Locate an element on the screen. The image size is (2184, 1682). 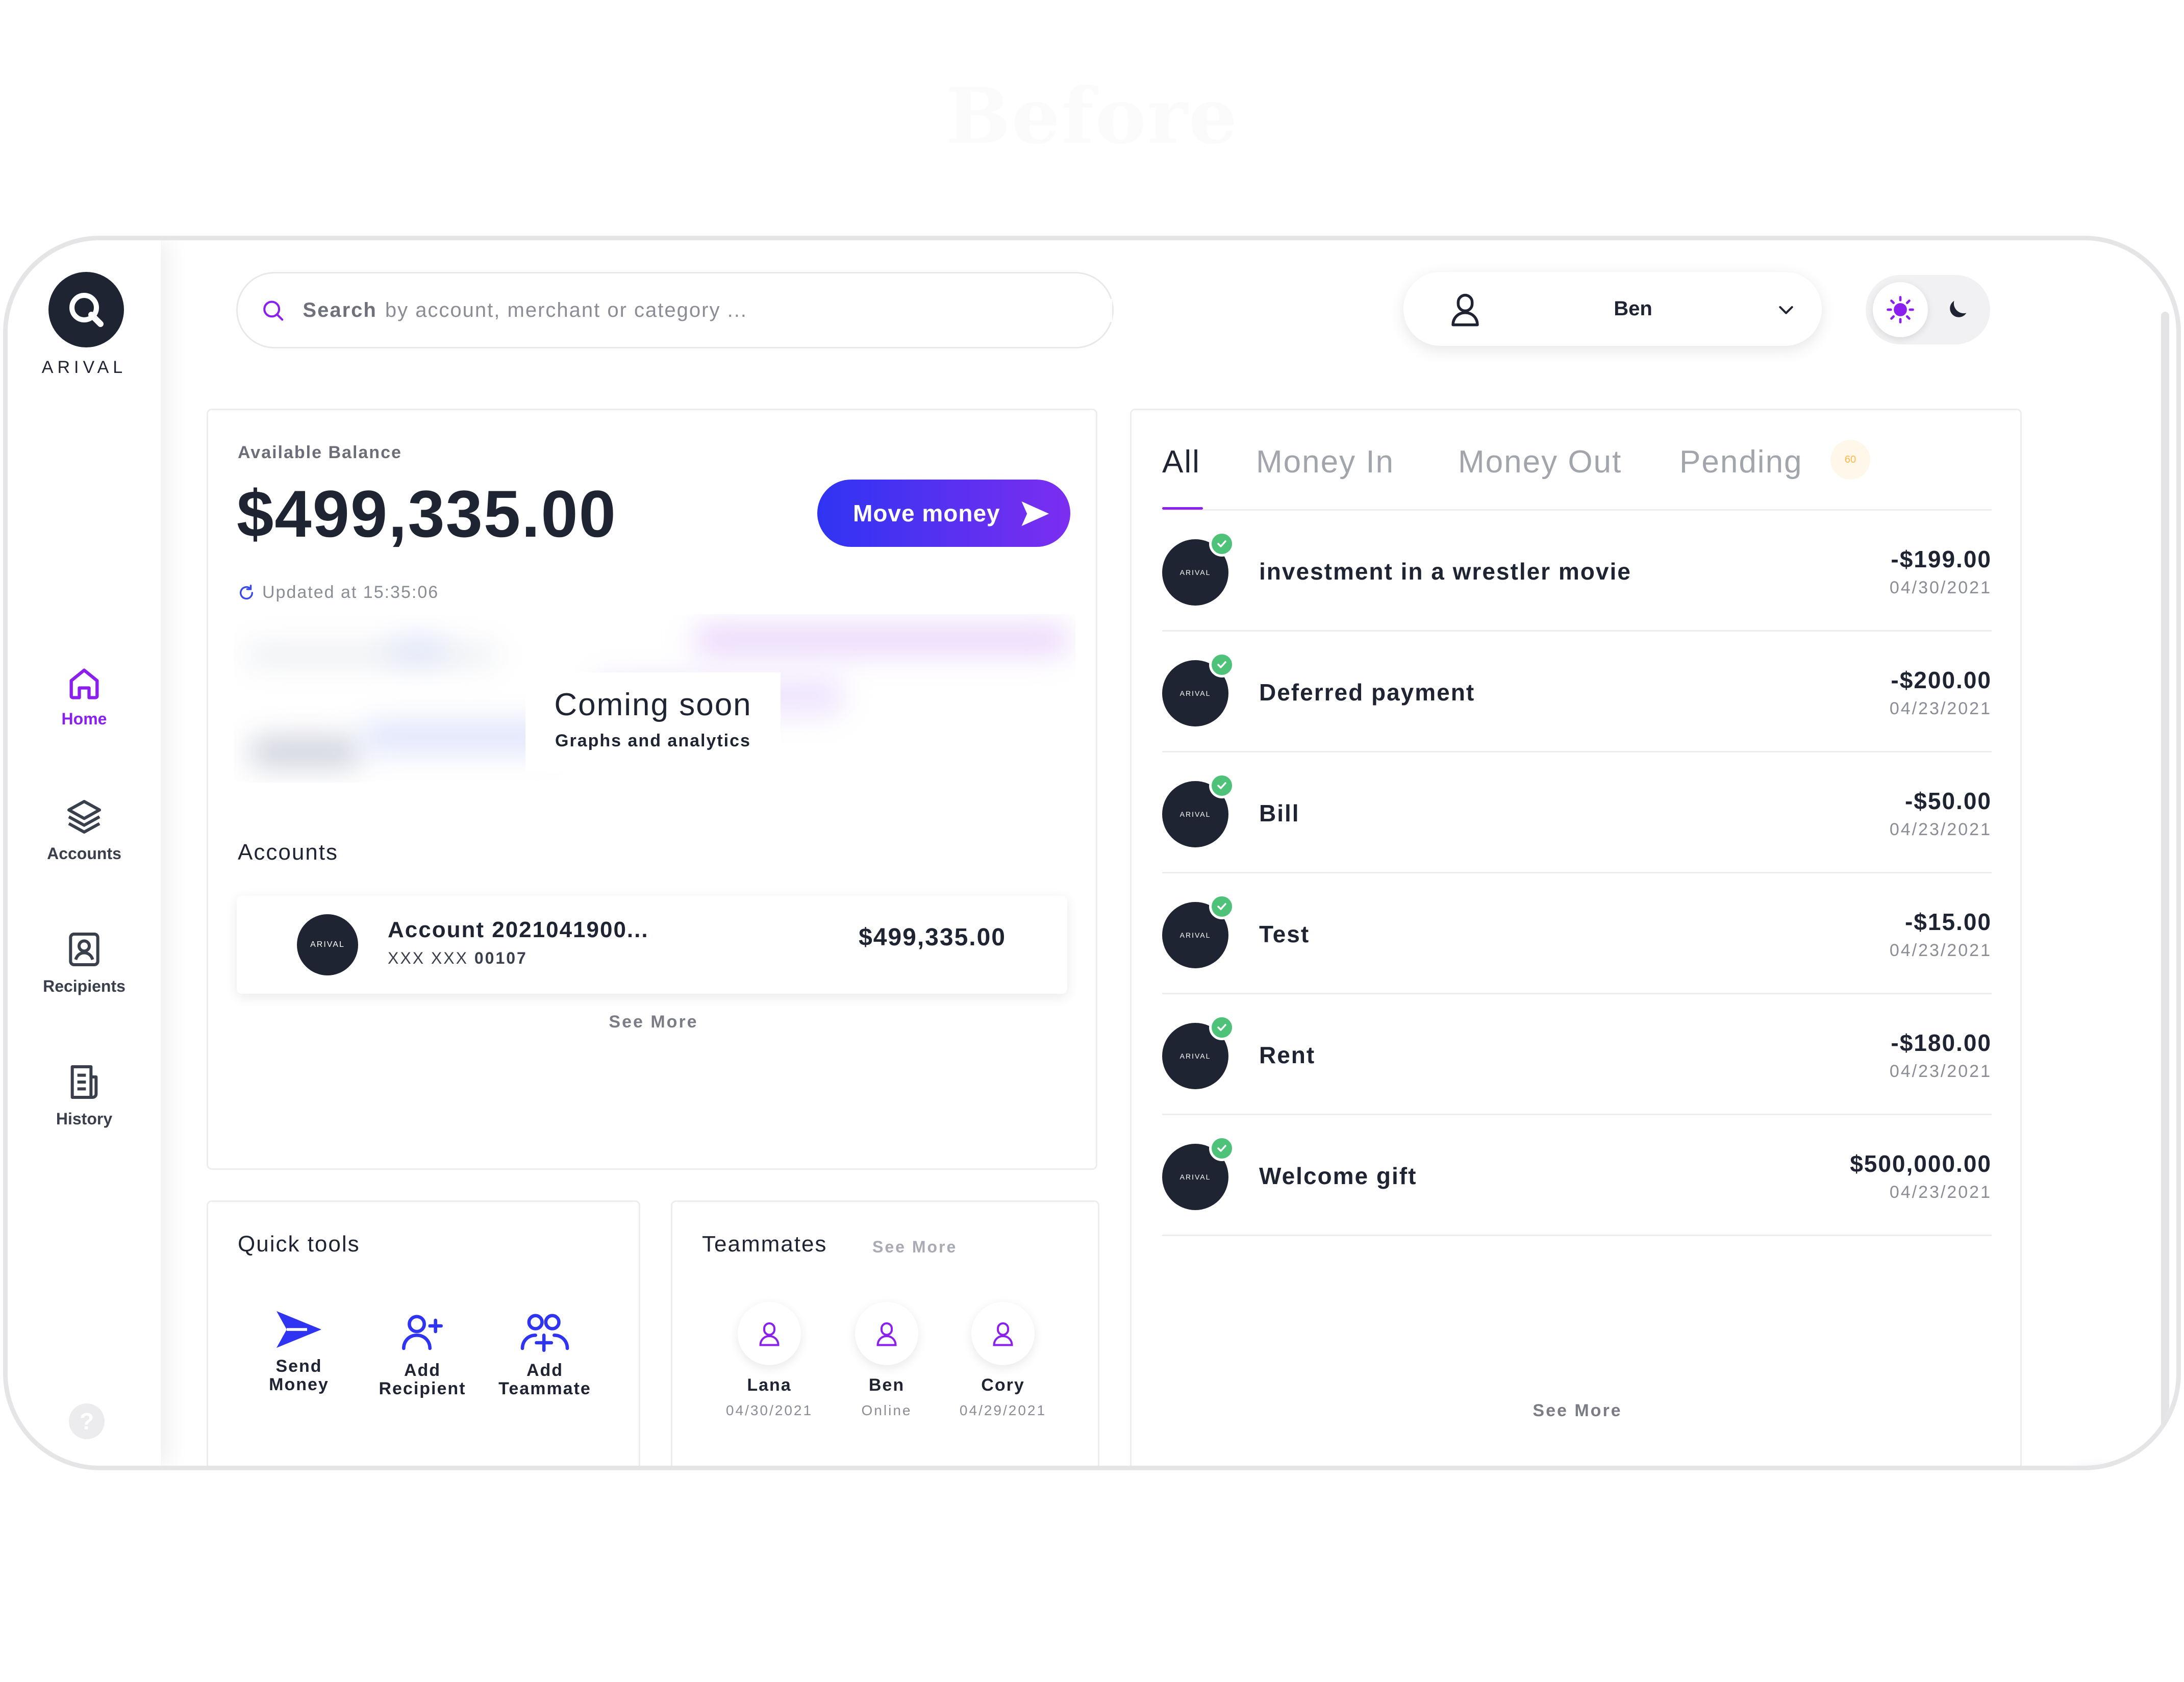
teammate-status: 04/29/2021 is located at coordinates (1003, 1410).